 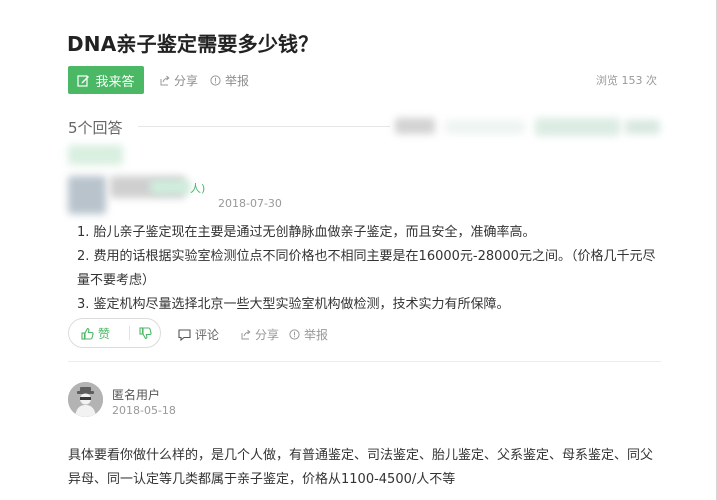 What do you see at coordinates (95, 128) in the screenshot?
I see `answer-count: 5个回答` at bounding box center [95, 128].